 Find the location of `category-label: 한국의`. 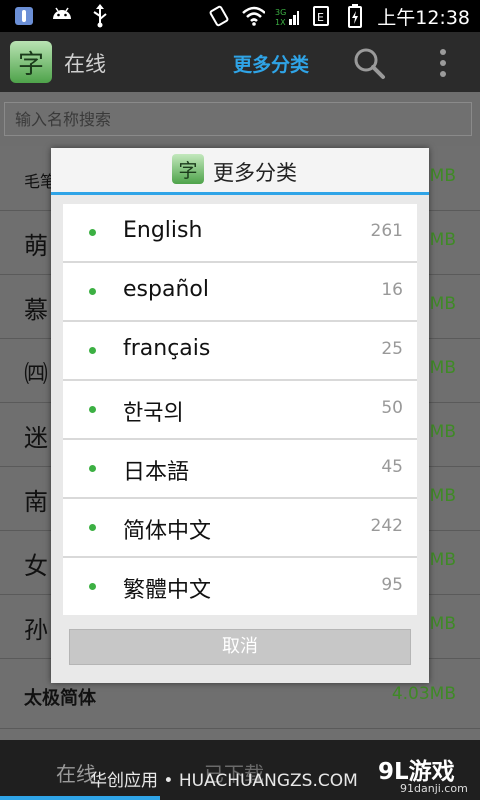

category-label: 한국의 is located at coordinates (153, 413).